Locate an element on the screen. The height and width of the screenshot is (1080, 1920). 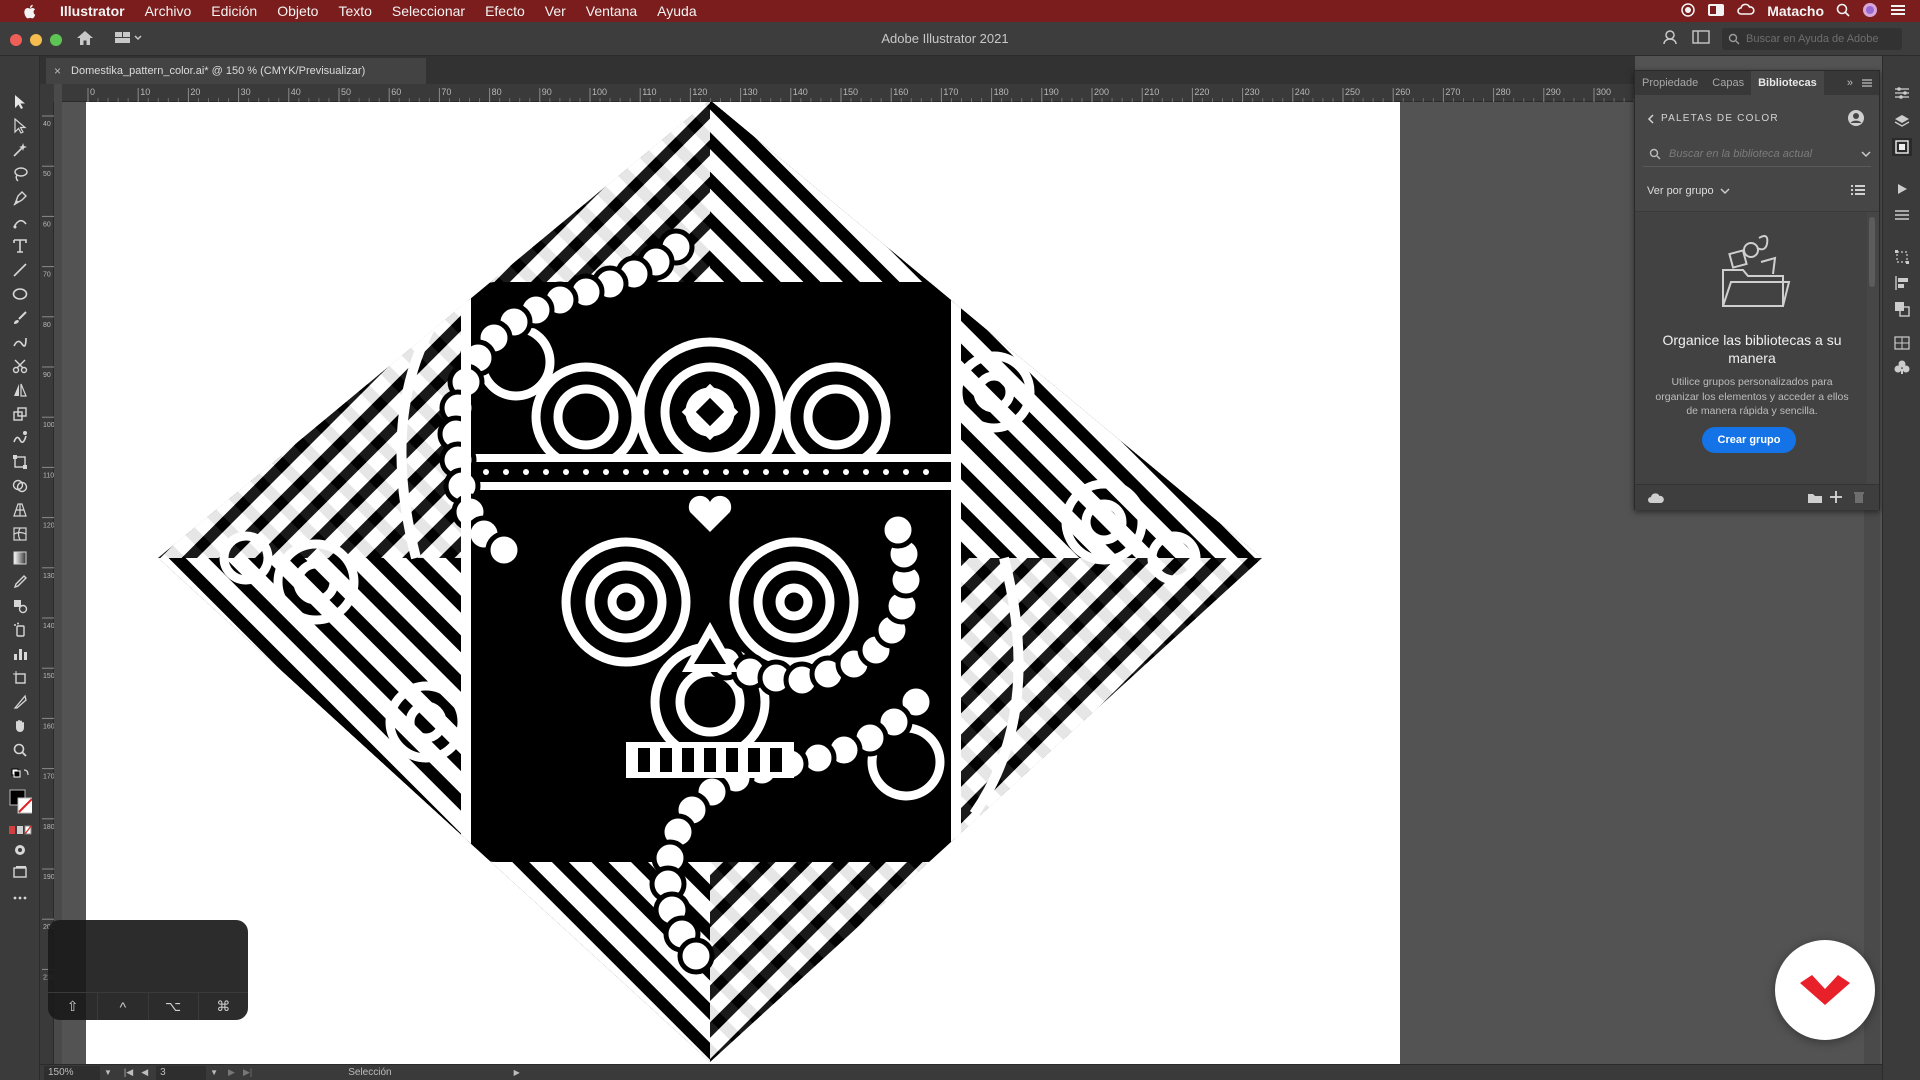
lasso-tool-icon is located at coordinates (20, 174).